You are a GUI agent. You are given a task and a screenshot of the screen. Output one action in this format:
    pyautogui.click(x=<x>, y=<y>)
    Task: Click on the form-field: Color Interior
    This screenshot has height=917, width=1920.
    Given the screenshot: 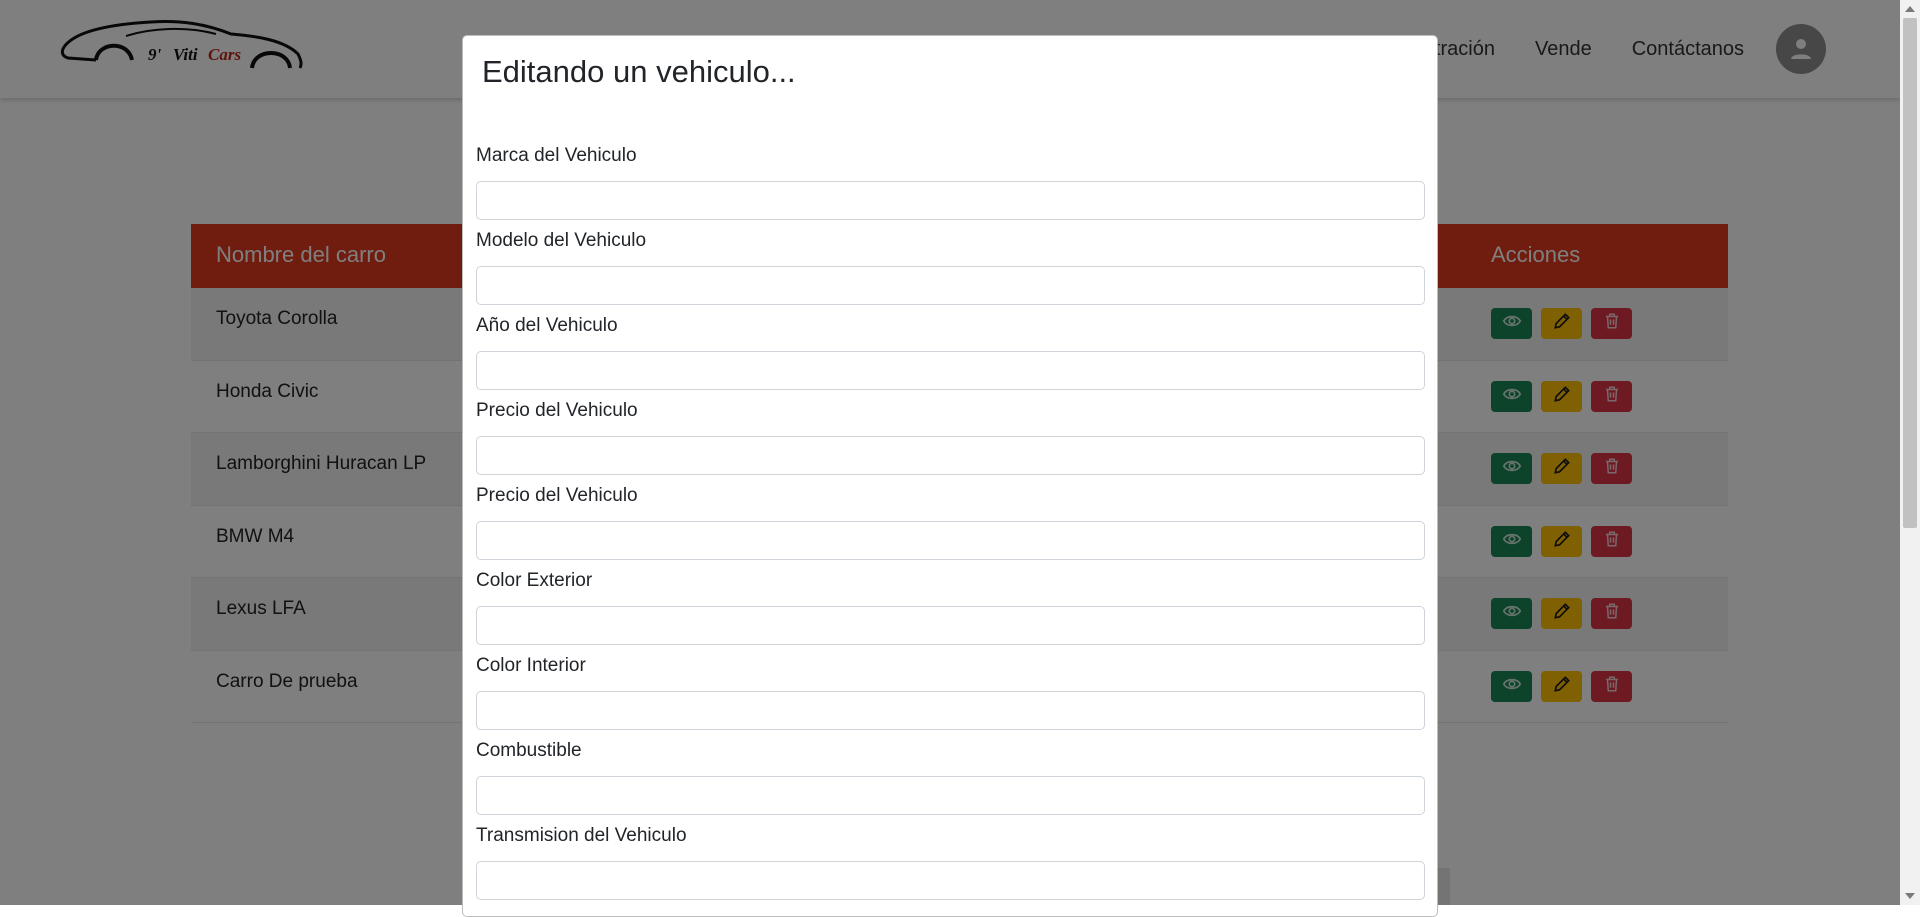 What is the action you would take?
    pyautogui.click(x=950, y=692)
    